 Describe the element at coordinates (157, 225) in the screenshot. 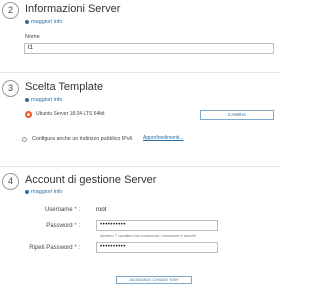

I see `password-input: ••••••••••` at that location.